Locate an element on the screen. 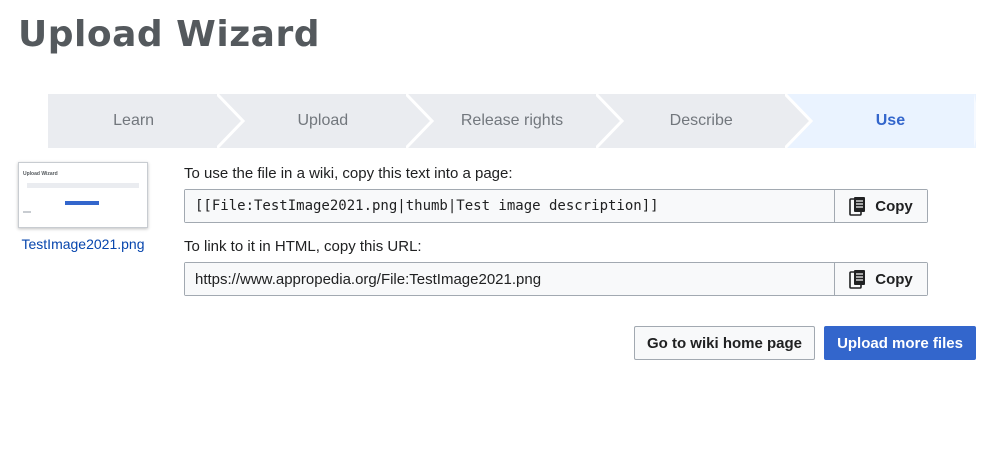 This screenshot has height=450, width=1000. step-end-chevron-icon is located at coordinates (977, 121).